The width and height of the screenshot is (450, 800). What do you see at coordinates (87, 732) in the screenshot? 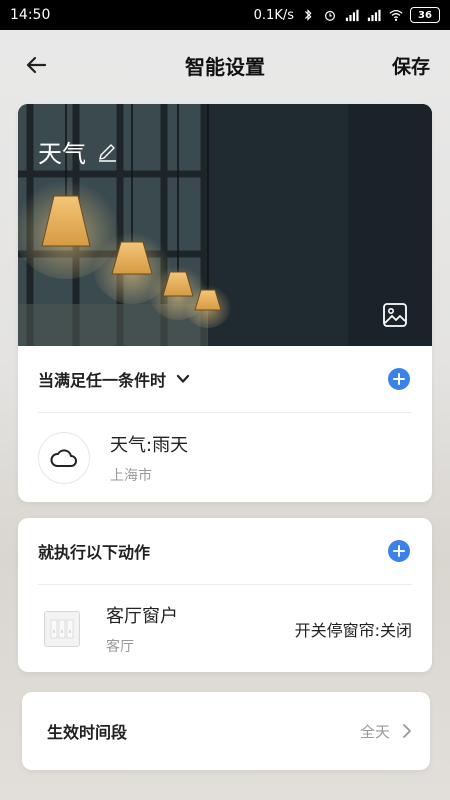
I see `period-label: 生效时间段` at bounding box center [87, 732].